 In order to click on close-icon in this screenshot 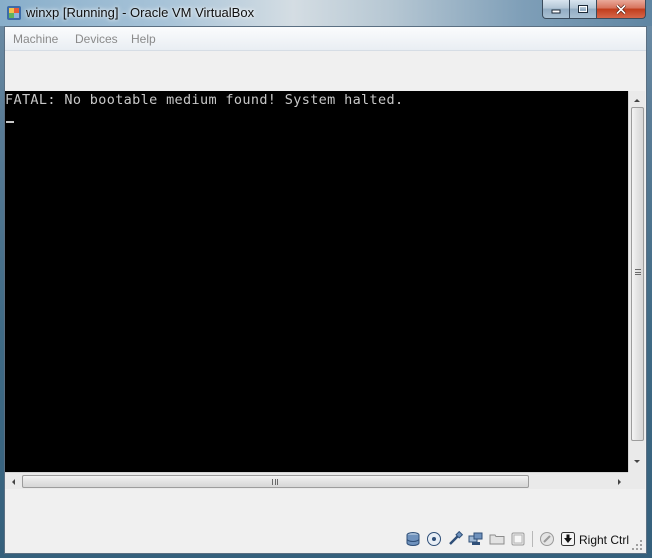, I will do `click(621, 9)`.